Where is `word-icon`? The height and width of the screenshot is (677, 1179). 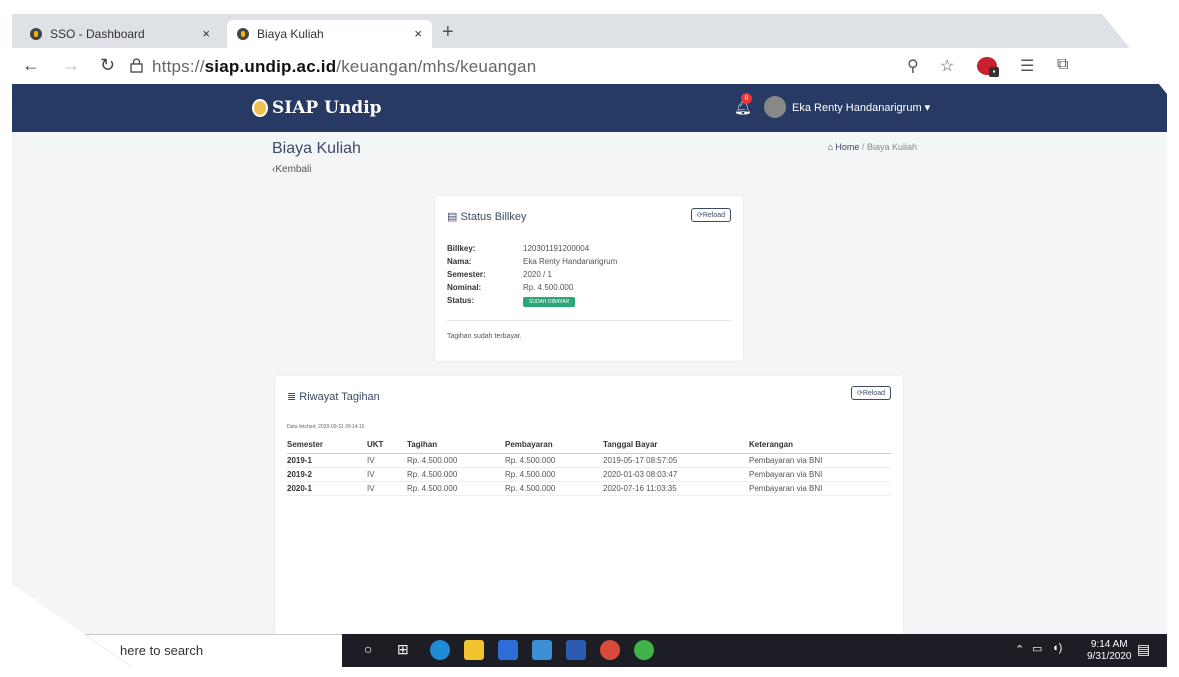 word-icon is located at coordinates (576, 650).